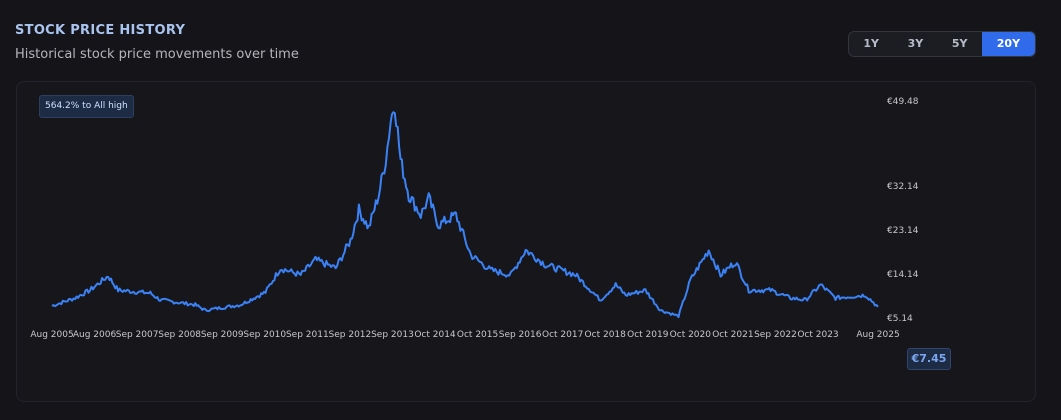 The width and height of the screenshot is (1061, 420). What do you see at coordinates (307, 335) in the screenshot?
I see `x-tick-label: Sep 2011` at bounding box center [307, 335].